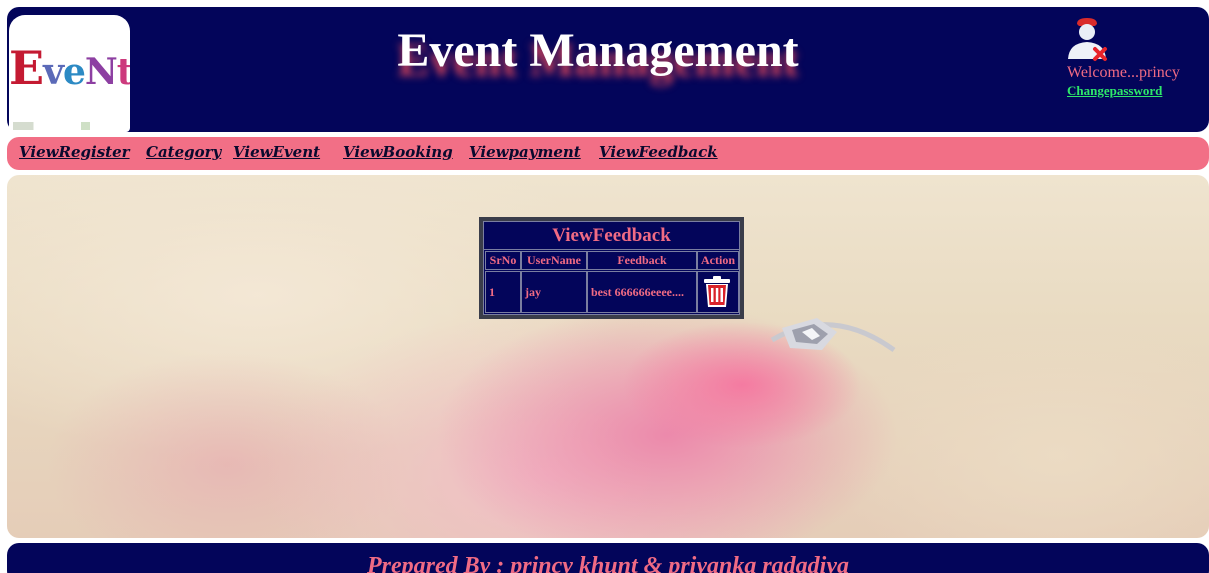 This screenshot has width=1209, height=573. I want to click on welcome-text: Welcome...princy, so click(1123, 72).